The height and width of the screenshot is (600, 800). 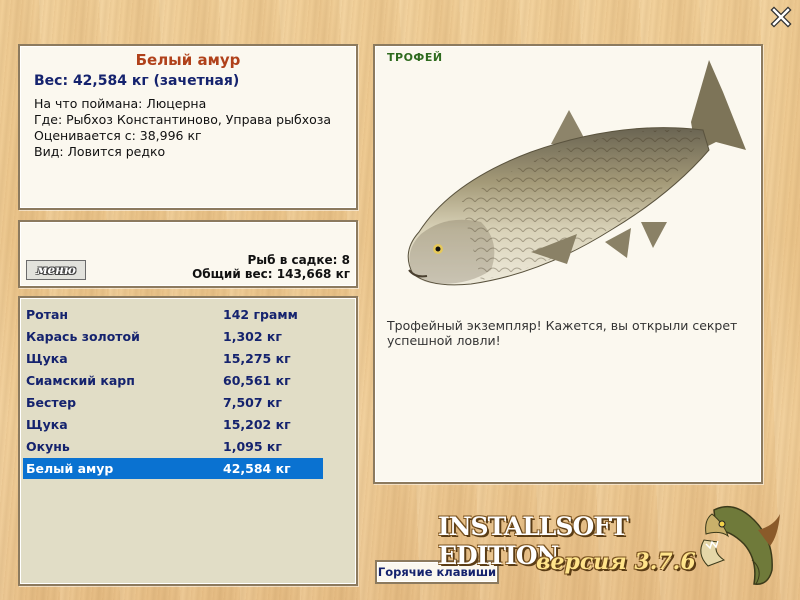 I want to click on list-item-weight: 15,202 кг, so click(x=257, y=424).